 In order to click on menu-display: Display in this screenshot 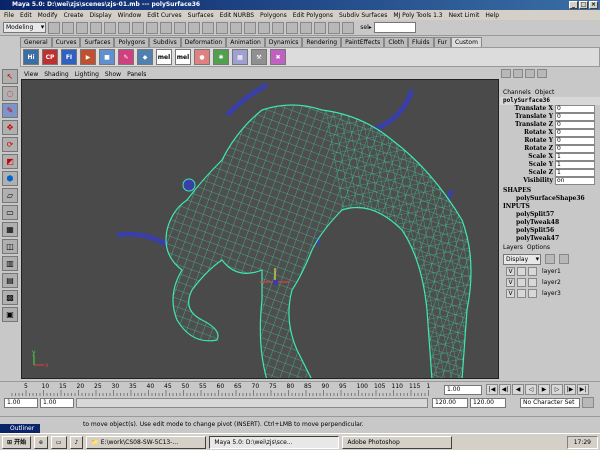, I will do `click(101, 15)`.